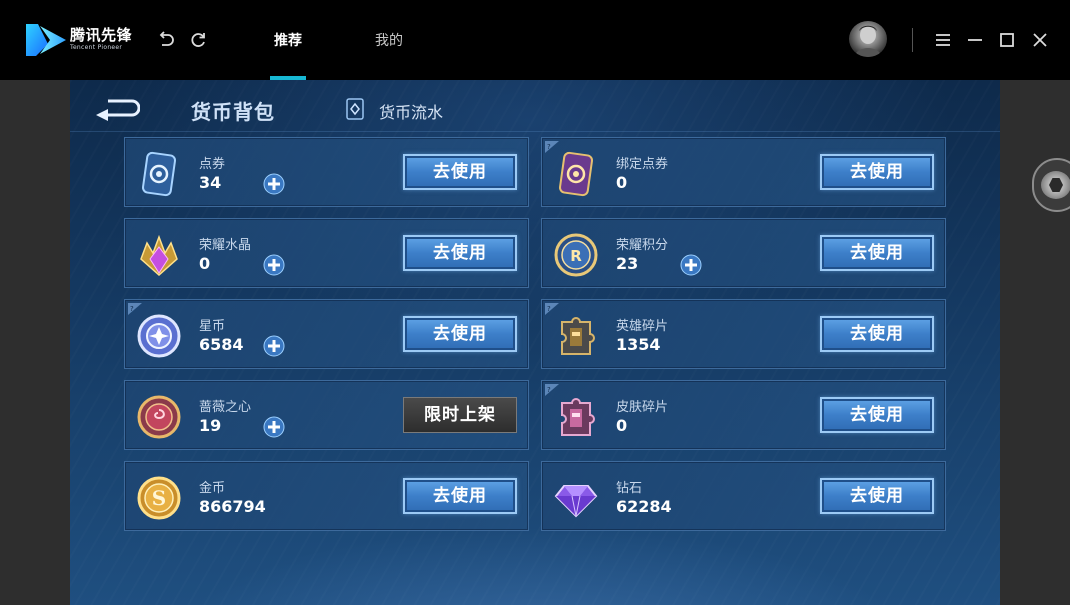 Image resolution: width=1070 pixels, height=605 pixels. What do you see at coordinates (233, 112) in the screenshot?
I see `page-title: 货币背包` at bounding box center [233, 112].